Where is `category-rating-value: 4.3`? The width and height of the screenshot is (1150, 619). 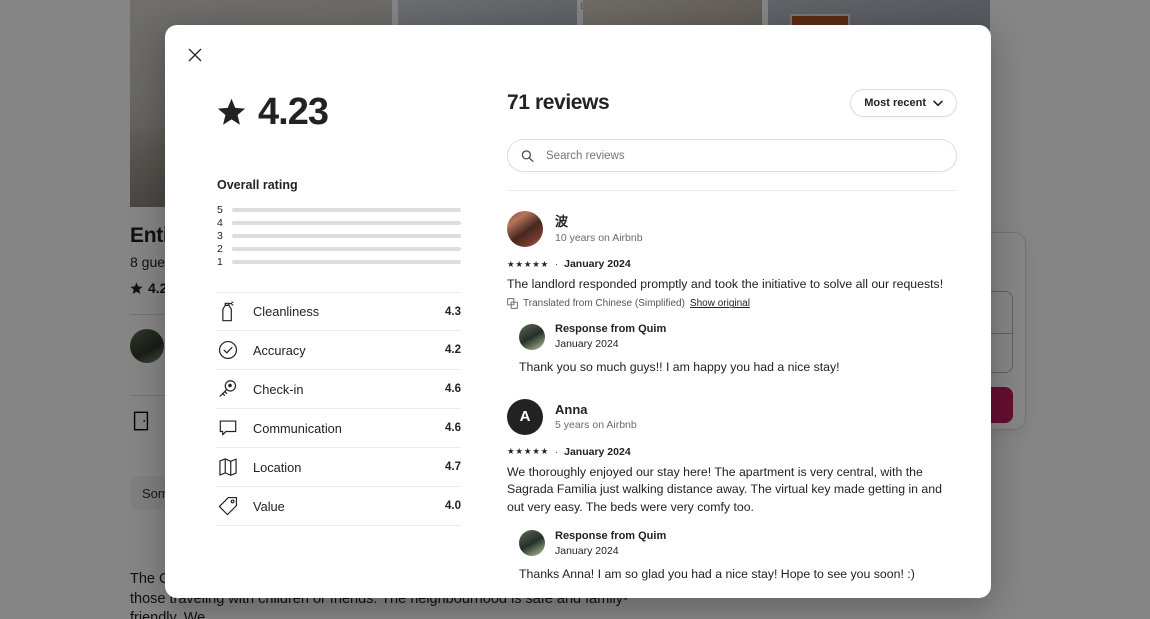
category-rating-value: 4.3 is located at coordinates (453, 311).